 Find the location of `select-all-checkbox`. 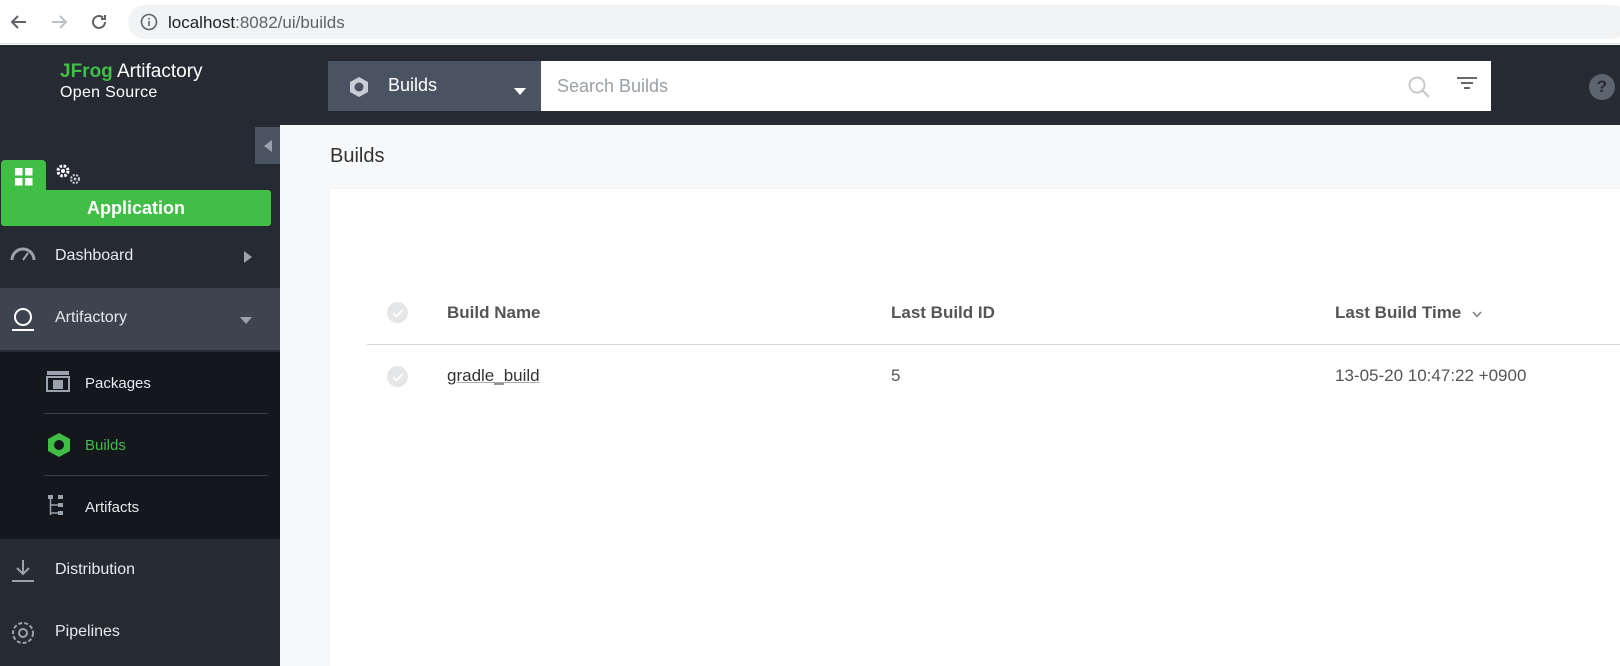

select-all-checkbox is located at coordinates (397, 312).